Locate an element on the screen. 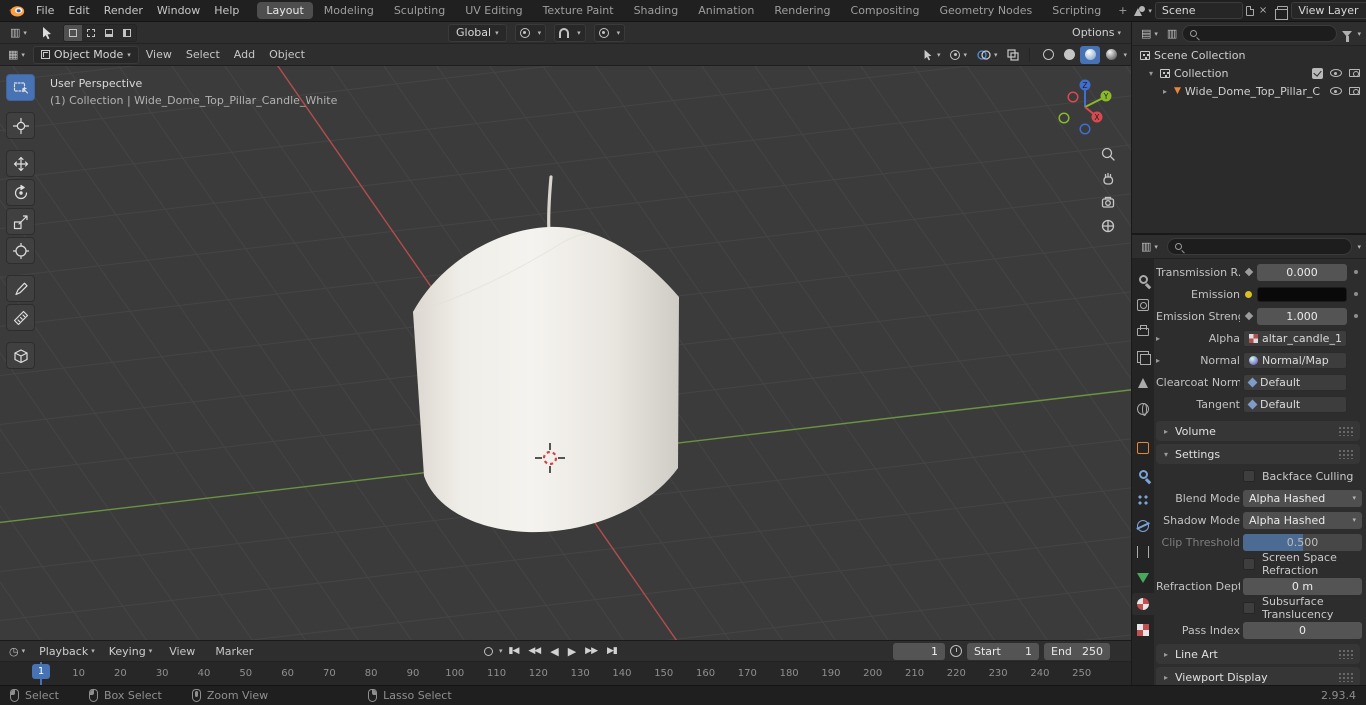 The image size is (1366, 705). workspace-tab-uv-editing: UV Editing is located at coordinates (493, 10).